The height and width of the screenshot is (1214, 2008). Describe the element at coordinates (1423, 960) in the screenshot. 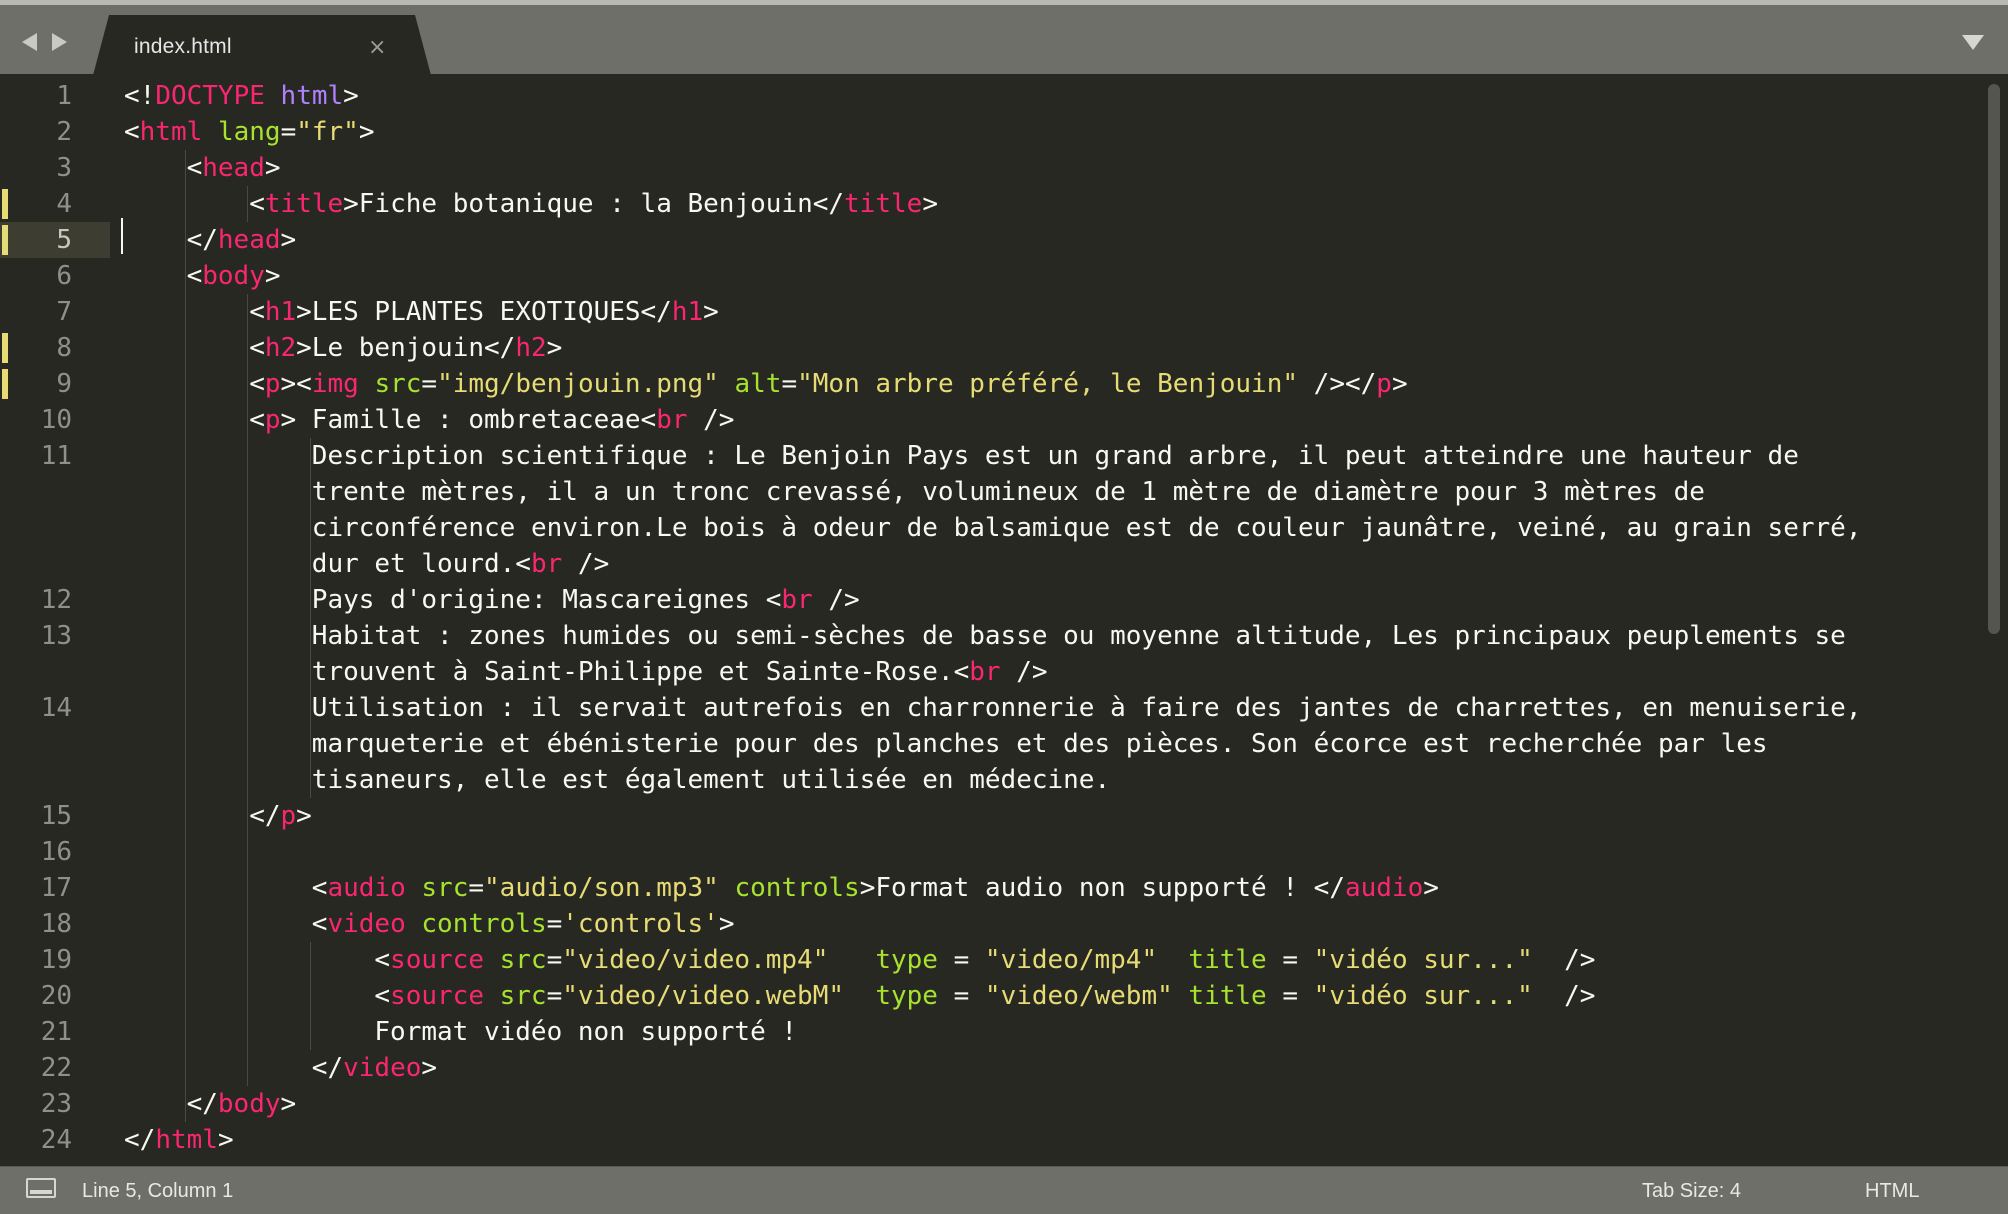

I see `code-token: "vidéo sur..."` at that location.